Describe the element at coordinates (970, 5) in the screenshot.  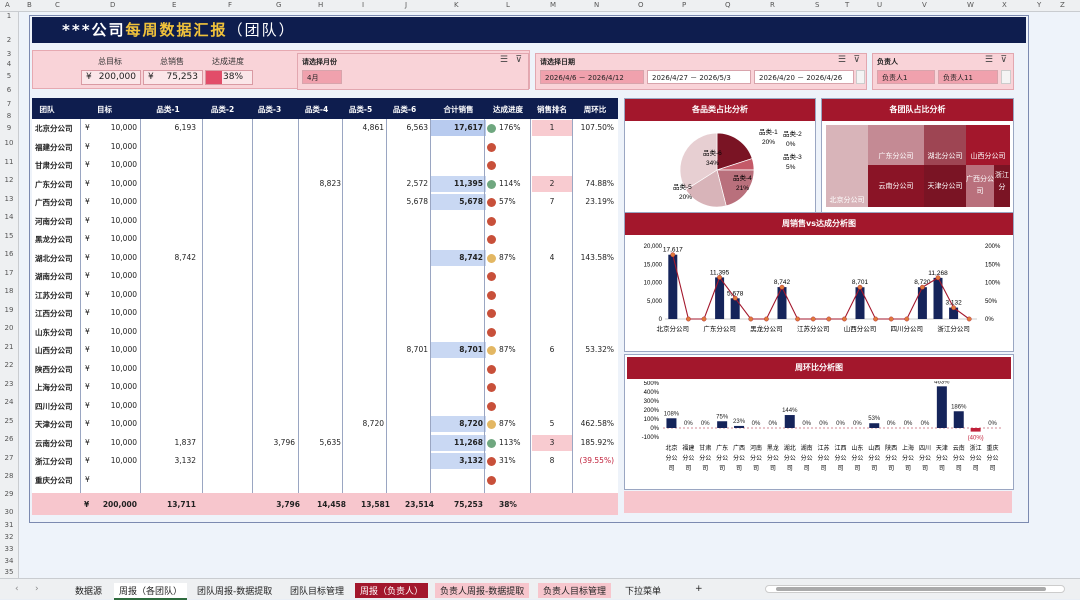
I see `column-letter: W` at that location.